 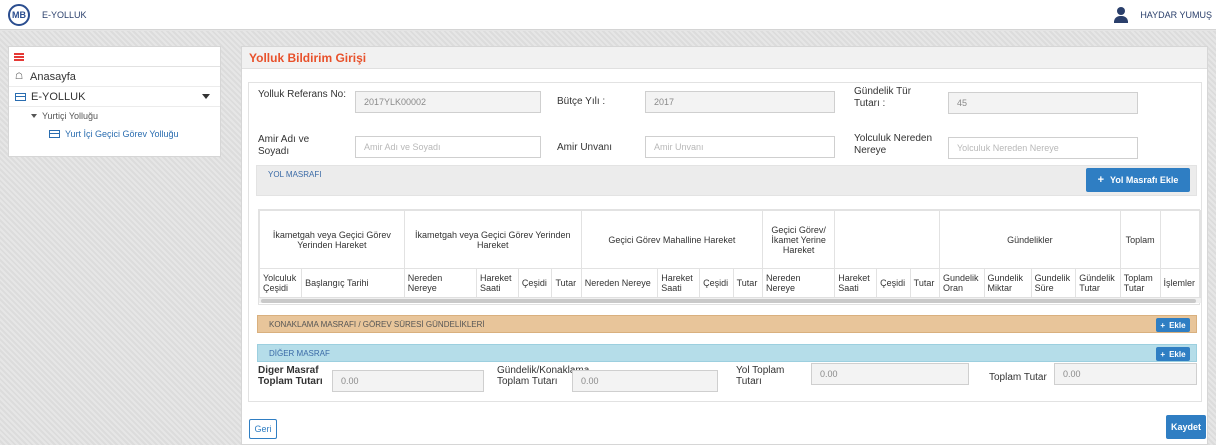 I want to click on sidebar-item-label: E-YOLLUK, so click(x=58, y=96).